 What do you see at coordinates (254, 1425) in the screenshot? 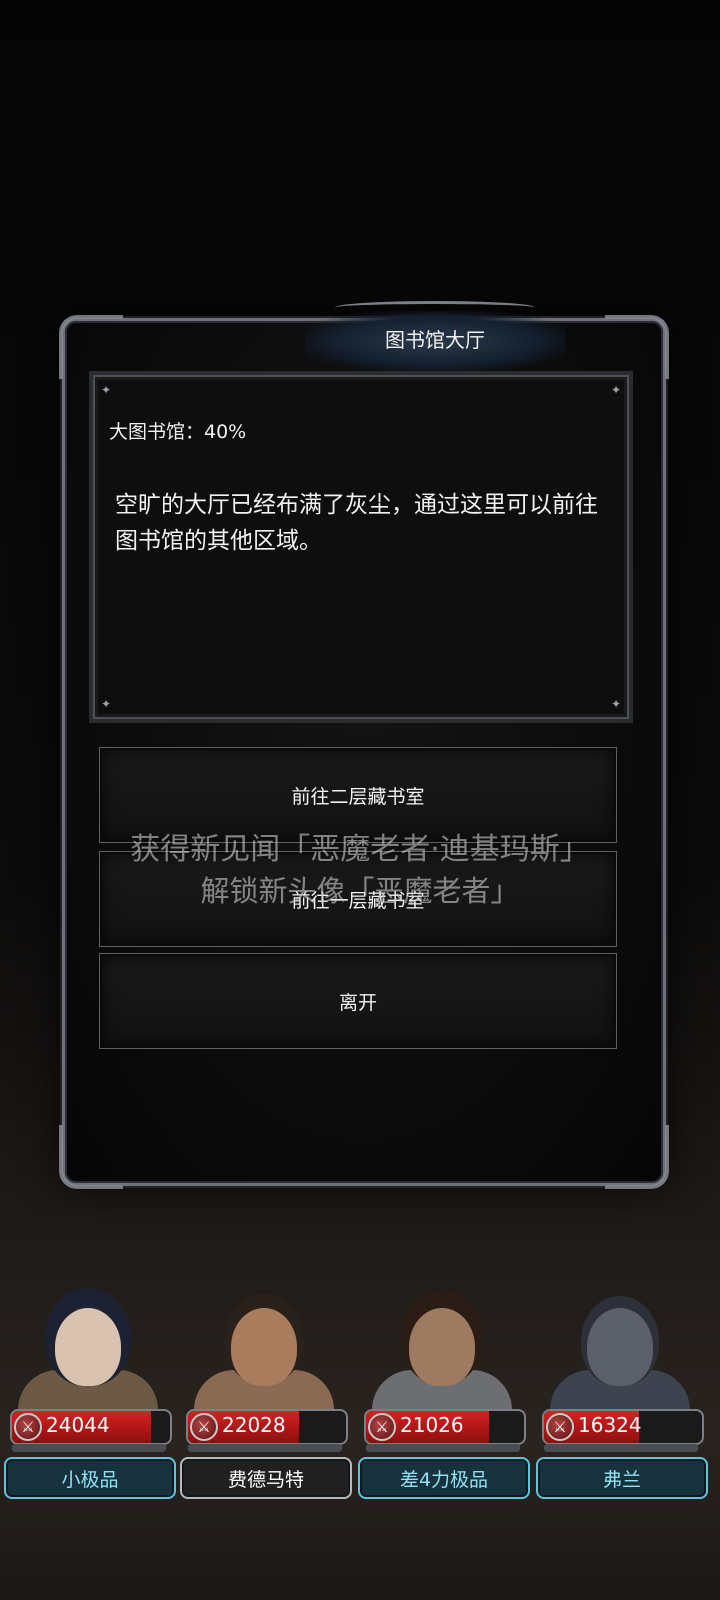
I see `power-value: 22028` at bounding box center [254, 1425].